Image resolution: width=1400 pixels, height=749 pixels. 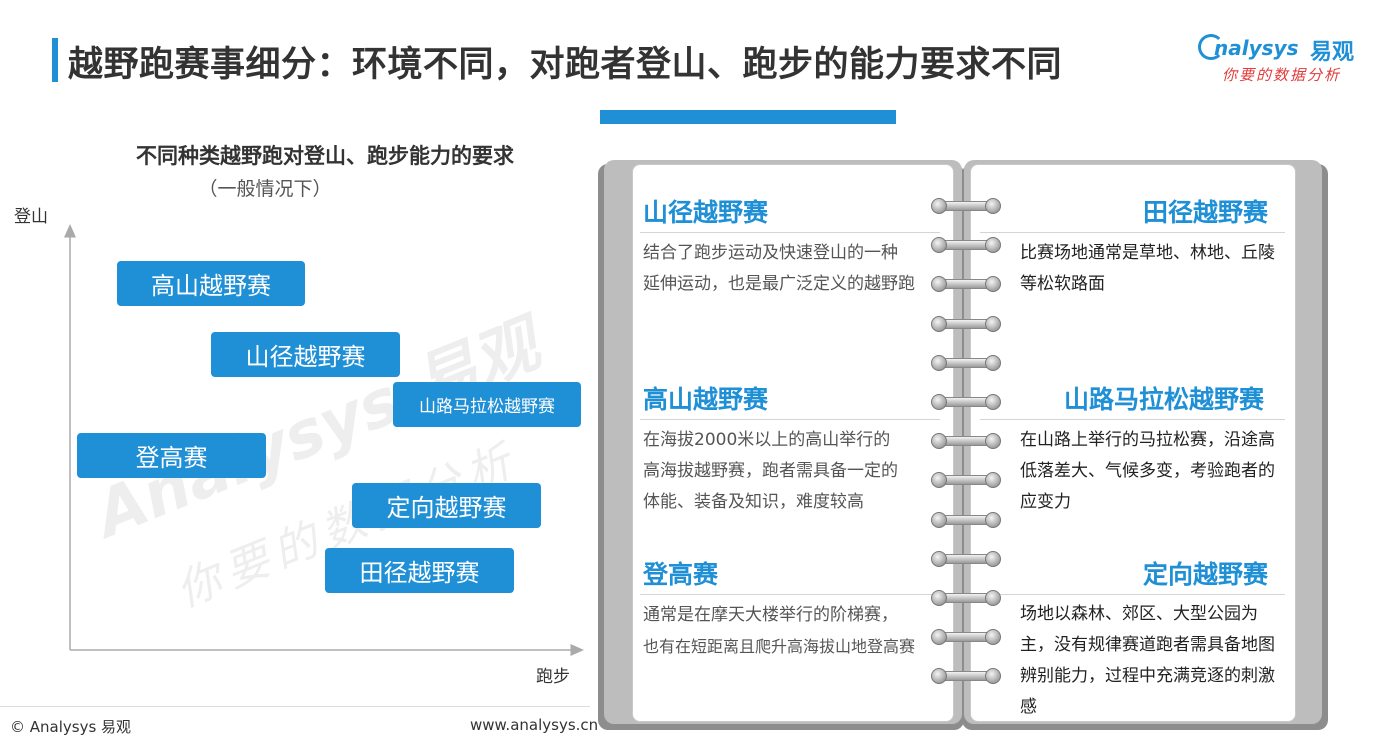 I want to click on right-text-3-line-1: 场地以森林、郊区、大型公园为, so click(x=1139, y=614).